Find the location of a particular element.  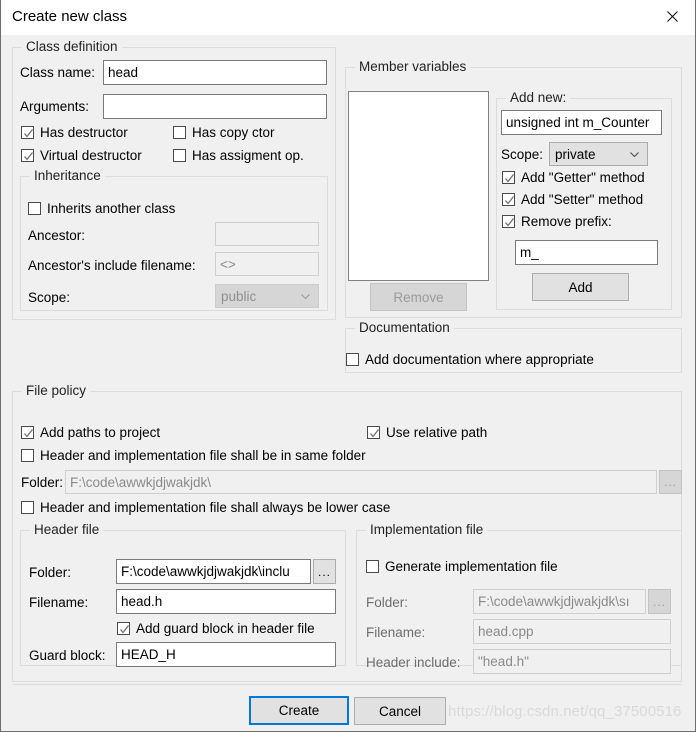

has-assignment-op-label: Has assigment op. is located at coordinates (248, 155).